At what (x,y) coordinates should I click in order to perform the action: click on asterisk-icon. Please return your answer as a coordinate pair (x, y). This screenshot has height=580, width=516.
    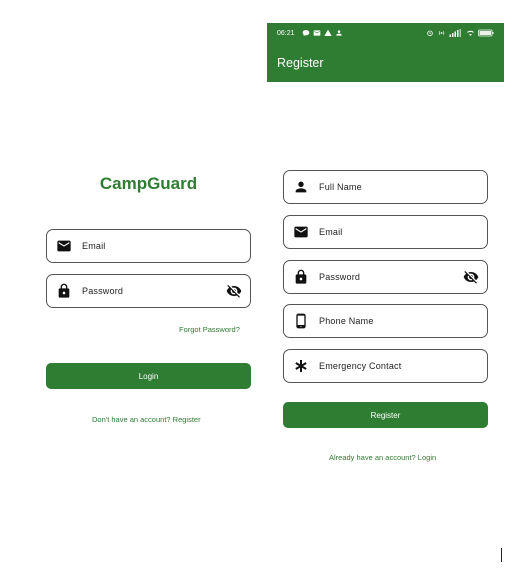
    Looking at the image, I should click on (301, 366).